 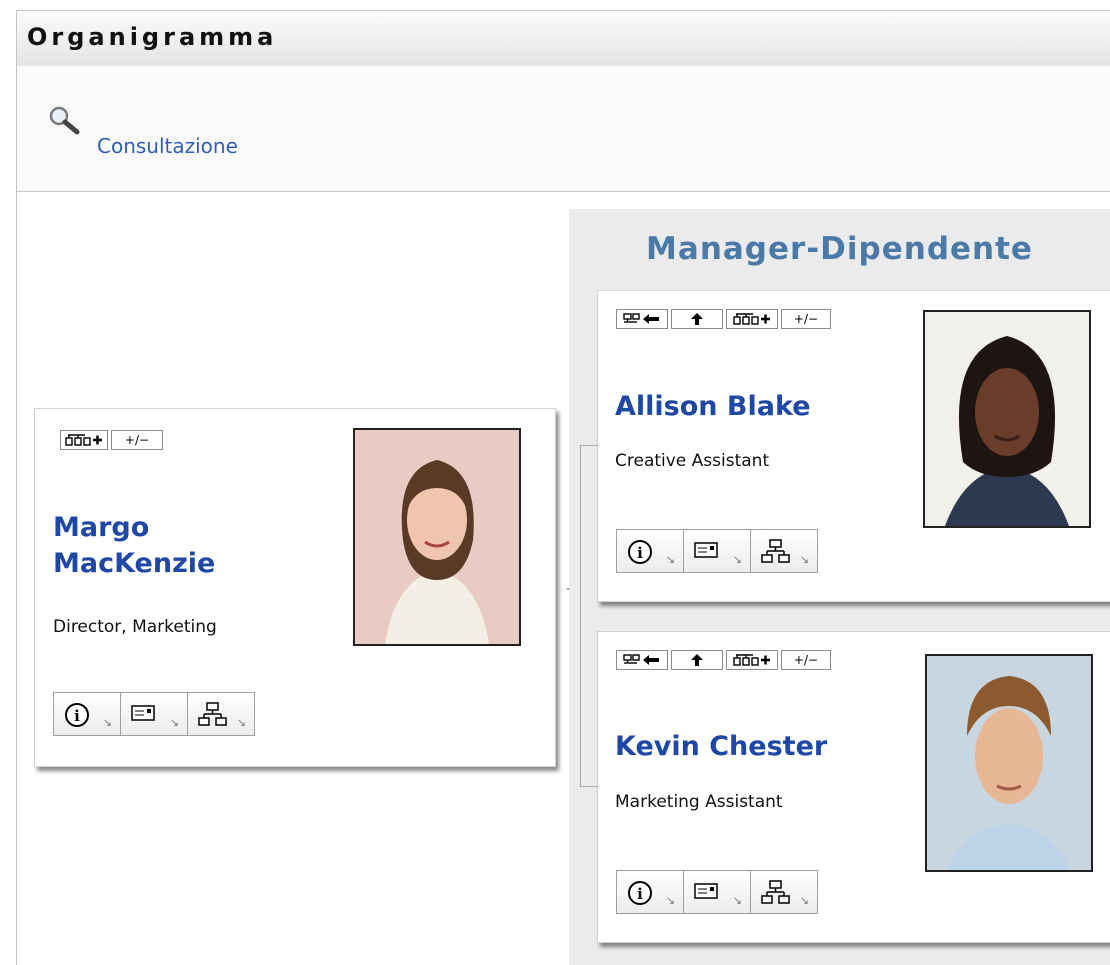 What do you see at coordinates (692, 461) in the screenshot?
I see `person-title: Creative Assistant` at bounding box center [692, 461].